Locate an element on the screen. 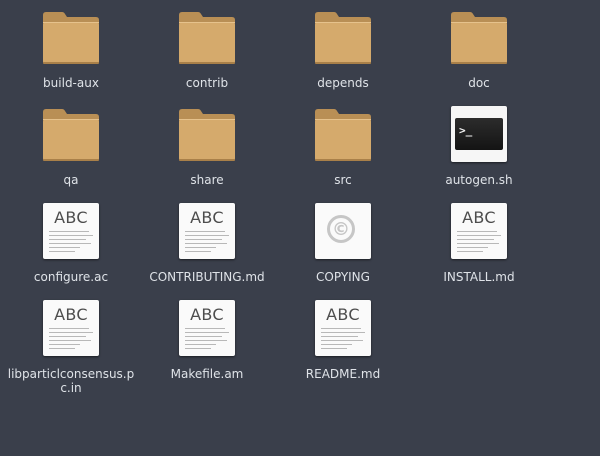 The image size is (600, 456). file-item-readme-md: ABC README.md is located at coordinates (343, 340).